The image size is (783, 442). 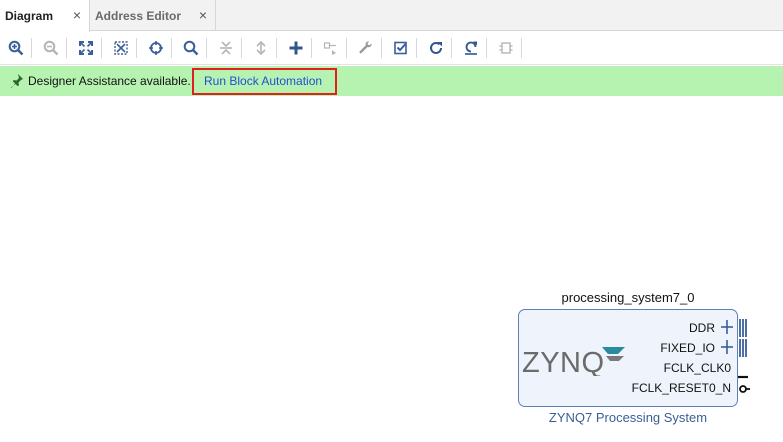 I want to click on block-subtitle: ZYNQ7 Processing System, so click(x=628, y=417).